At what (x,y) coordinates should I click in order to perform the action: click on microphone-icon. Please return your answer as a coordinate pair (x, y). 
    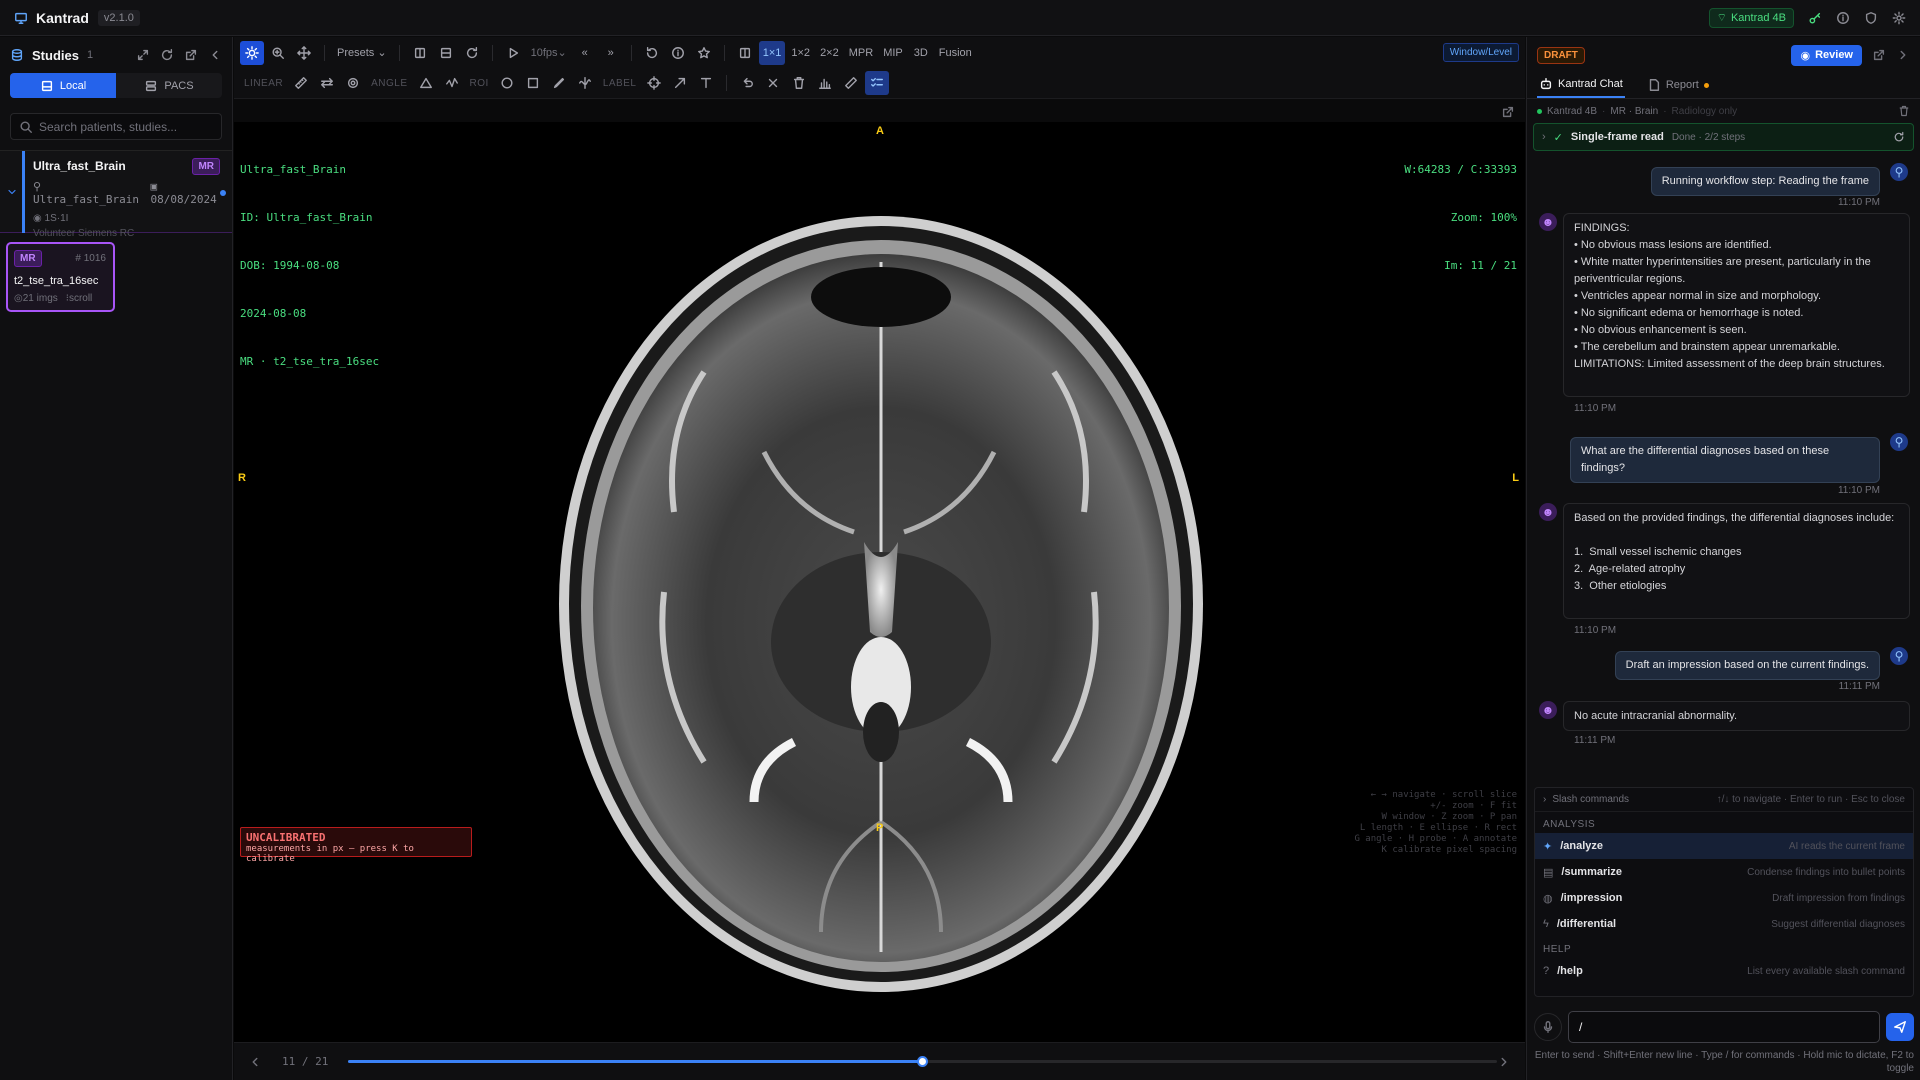
    Looking at the image, I should click on (1548, 1027).